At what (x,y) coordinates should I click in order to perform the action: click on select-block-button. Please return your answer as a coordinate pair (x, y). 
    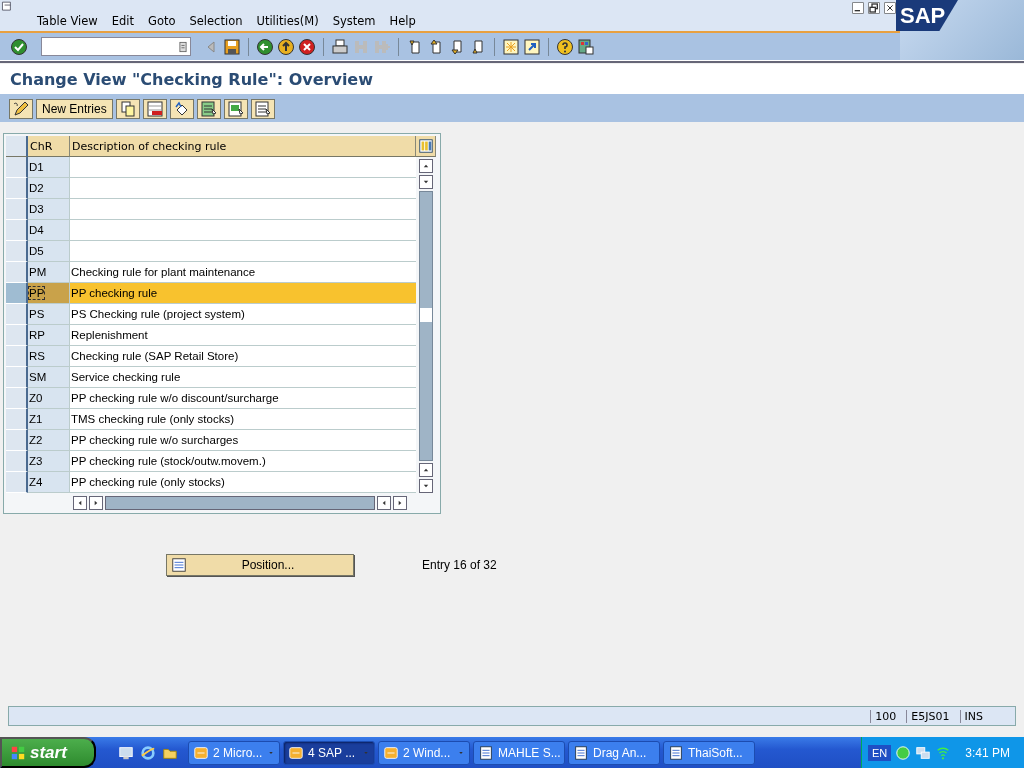
    Looking at the image, I should click on (235, 109).